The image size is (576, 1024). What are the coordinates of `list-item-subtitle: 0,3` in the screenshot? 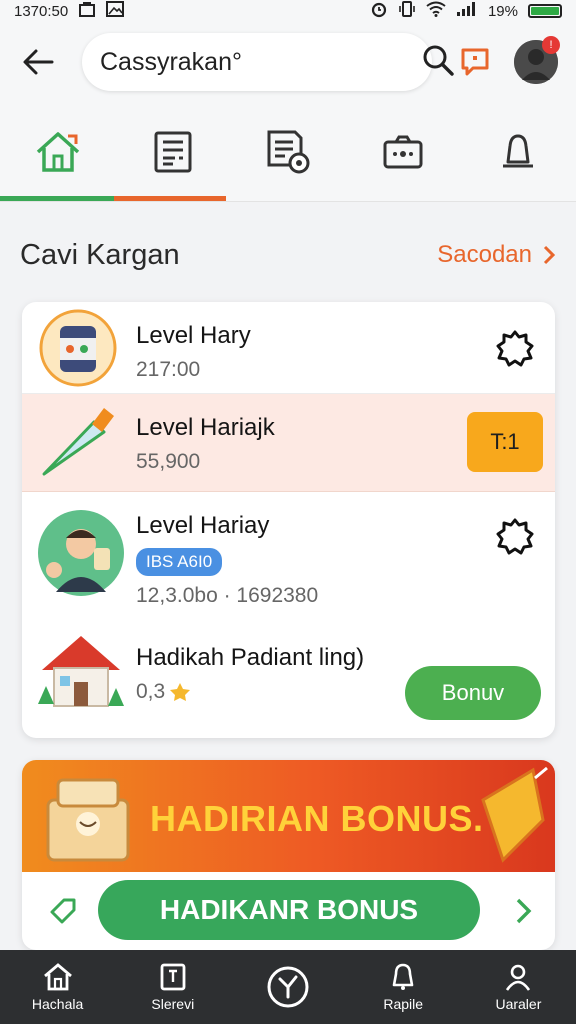 It's located at (151, 691).